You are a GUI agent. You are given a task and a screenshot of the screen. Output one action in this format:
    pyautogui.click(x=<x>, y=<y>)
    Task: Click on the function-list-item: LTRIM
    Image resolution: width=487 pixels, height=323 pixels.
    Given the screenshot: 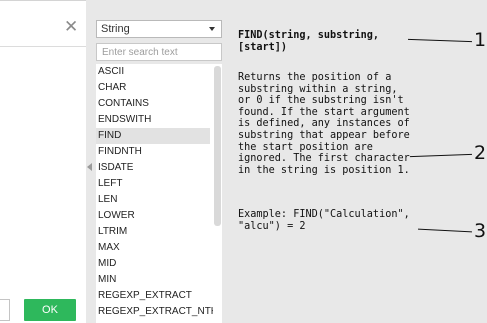 What is the action you would take?
    pyautogui.click(x=159, y=232)
    